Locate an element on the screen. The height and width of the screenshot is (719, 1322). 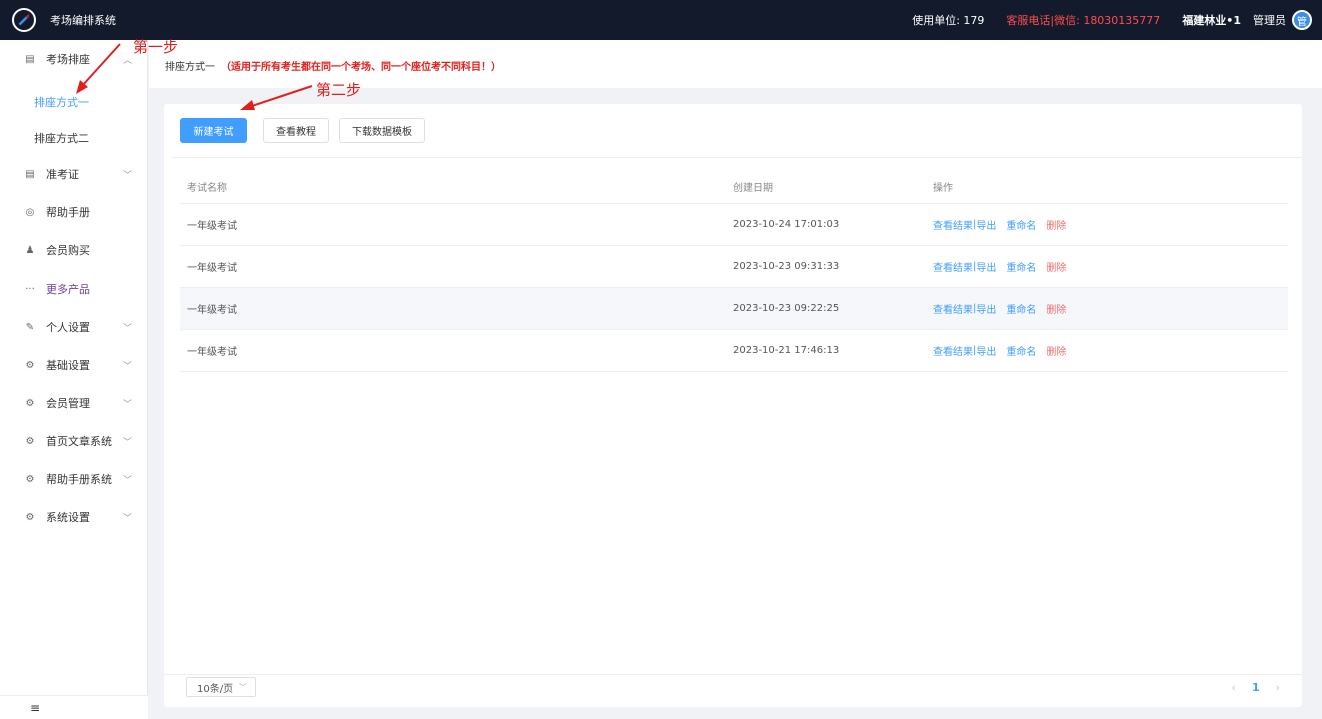
table-row: 一年级考试 2023-10-23 09:22:25 查看结果 | 导出 重命名 删除 is located at coordinates (734, 309).